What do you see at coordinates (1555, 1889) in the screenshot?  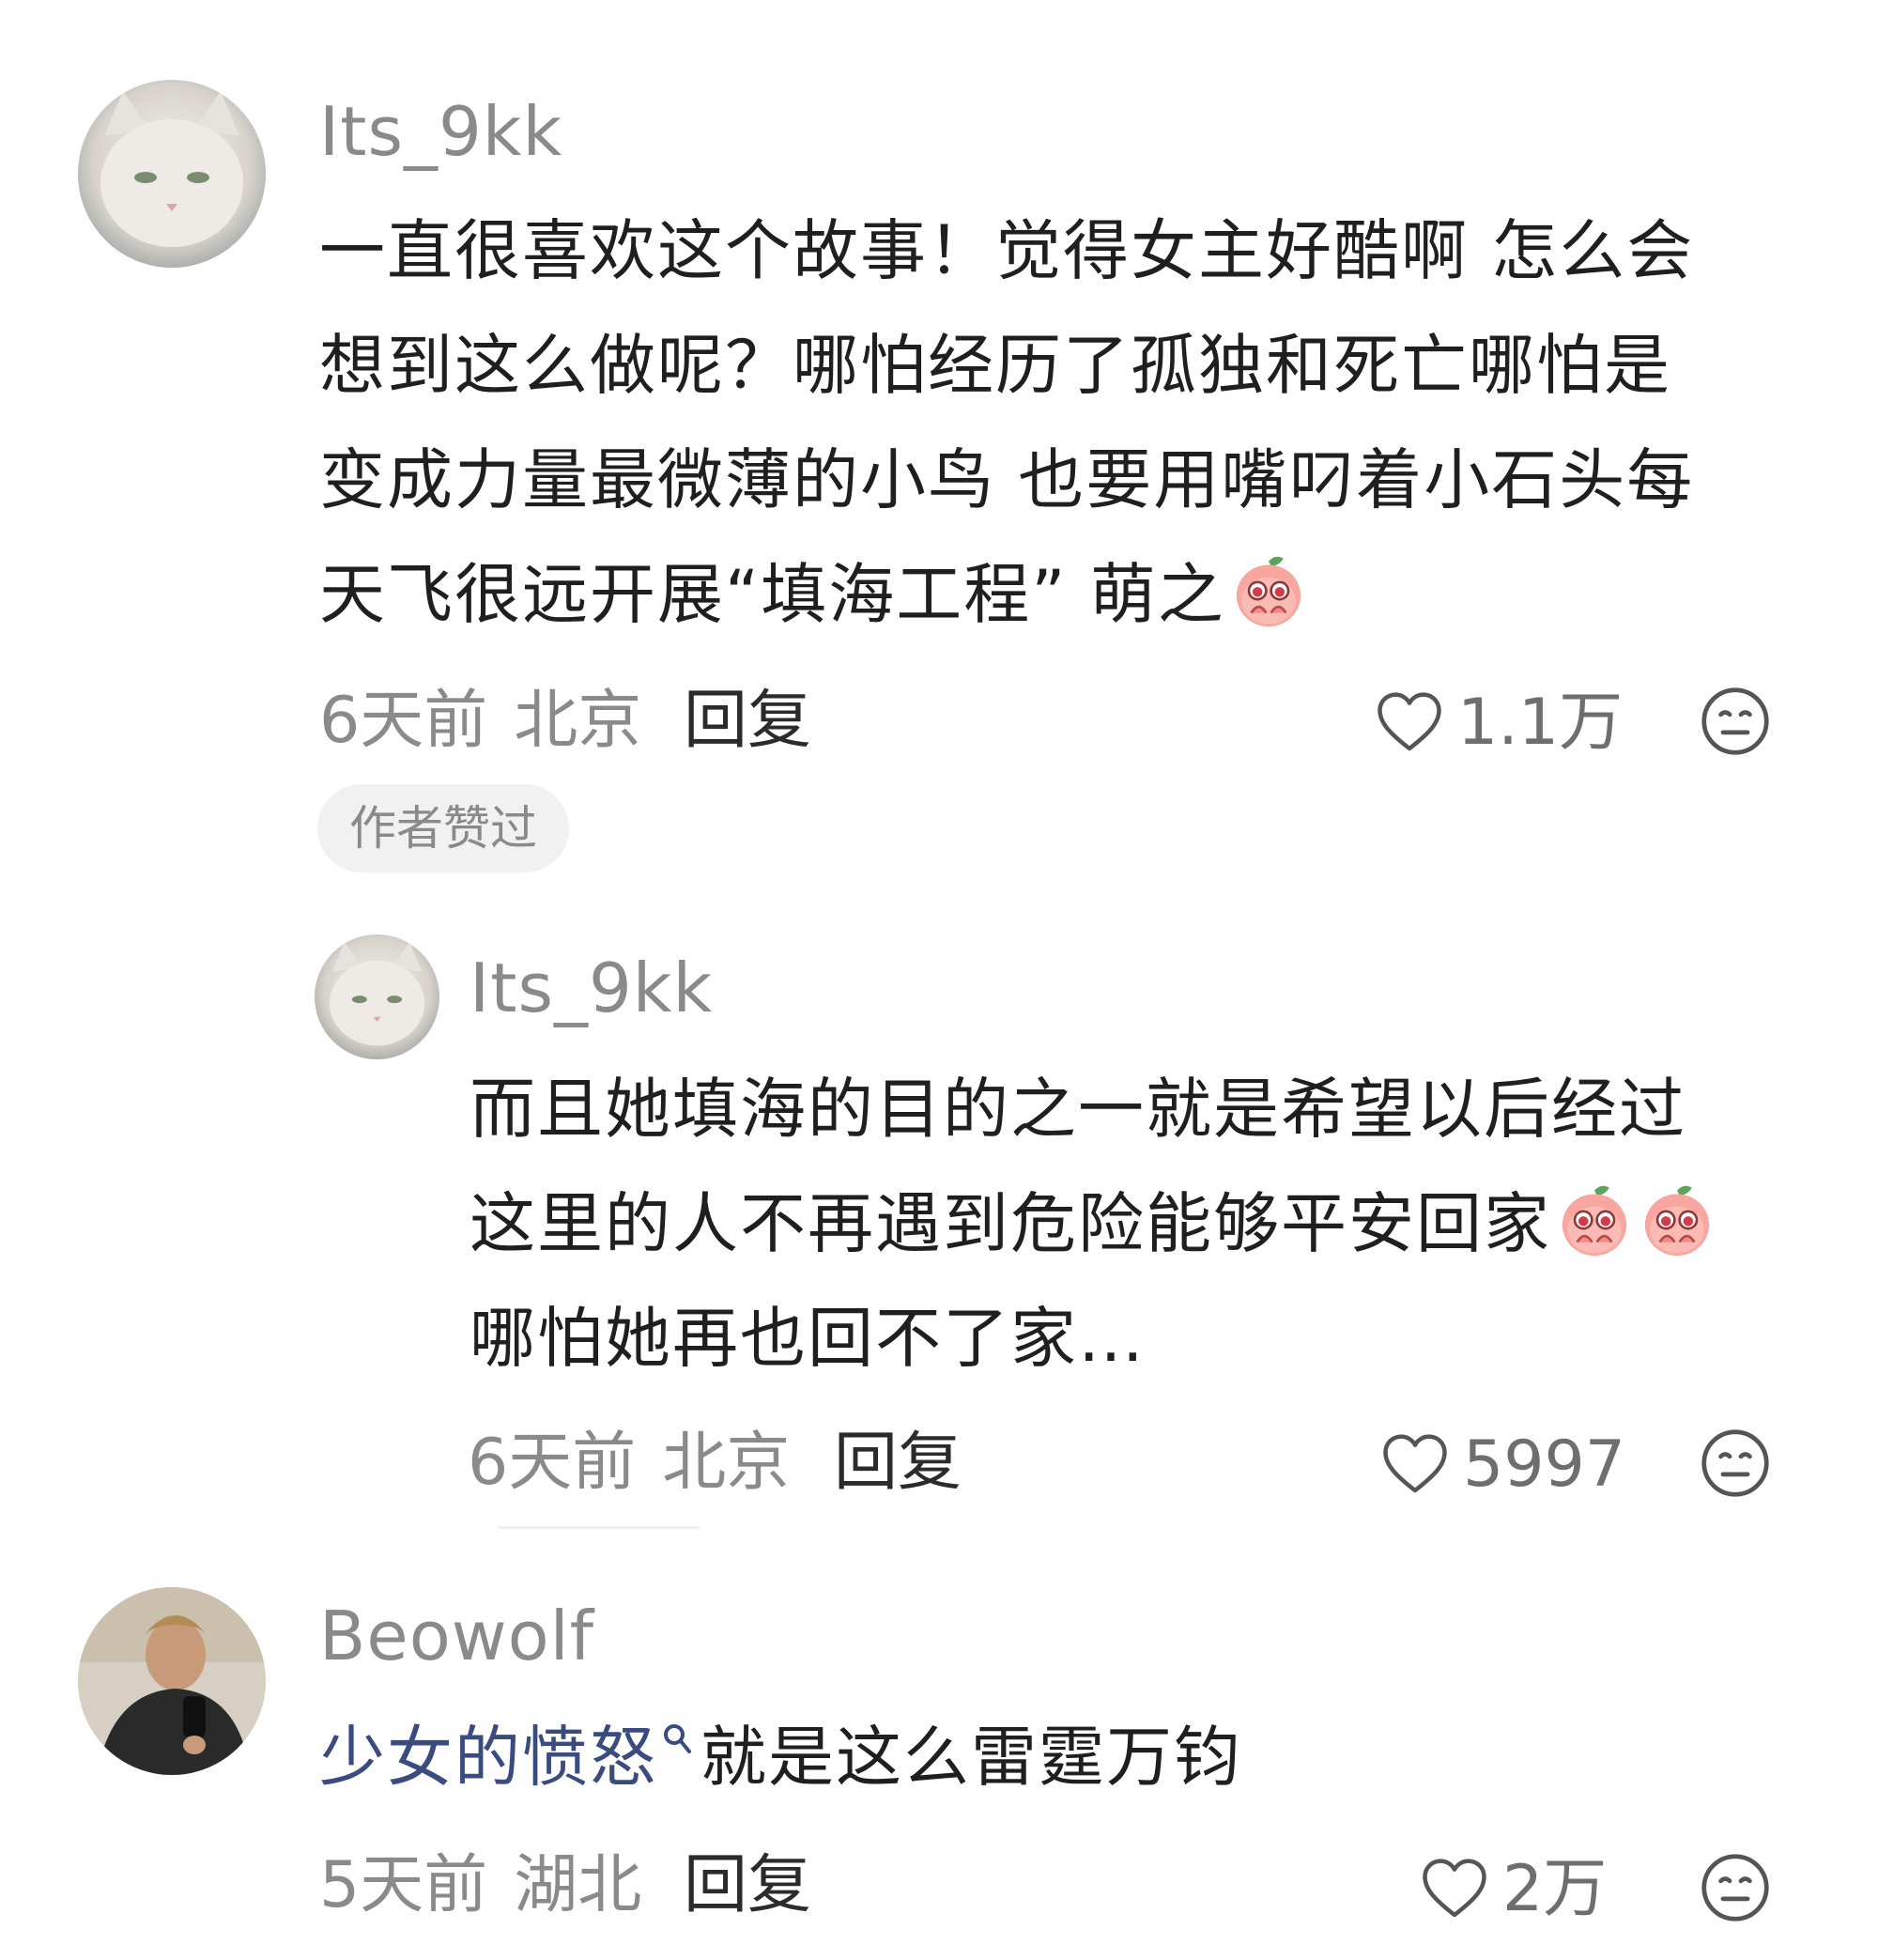 I see `like-count: 2万` at bounding box center [1555, 1889].